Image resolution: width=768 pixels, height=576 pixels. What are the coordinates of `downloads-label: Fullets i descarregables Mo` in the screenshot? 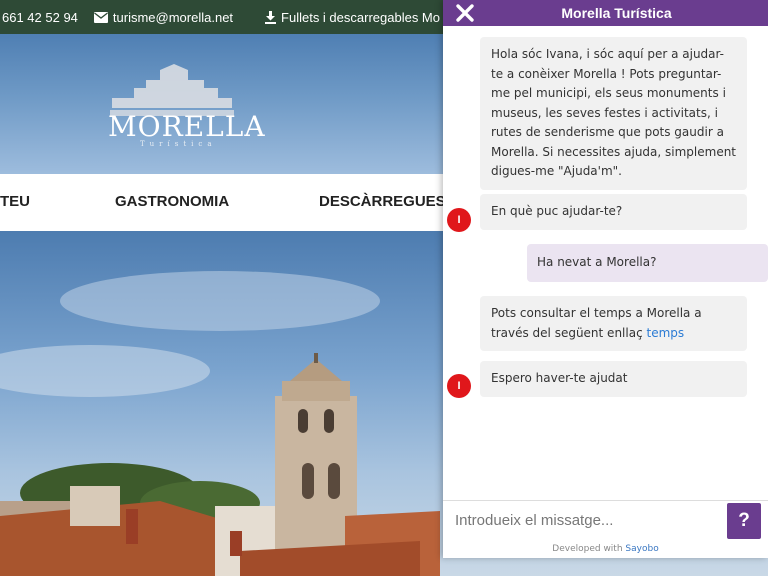 It's located at (360, 17).